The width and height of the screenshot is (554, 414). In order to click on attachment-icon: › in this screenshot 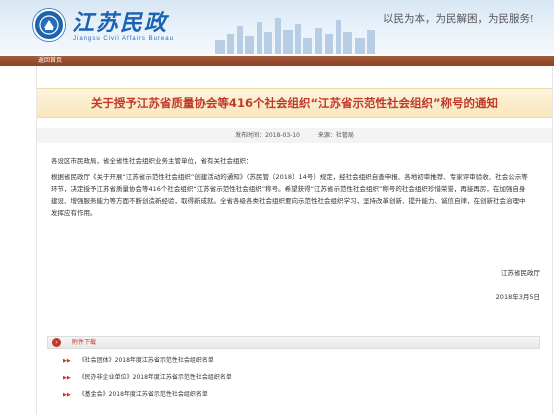, I will do `click(56, 342)`.